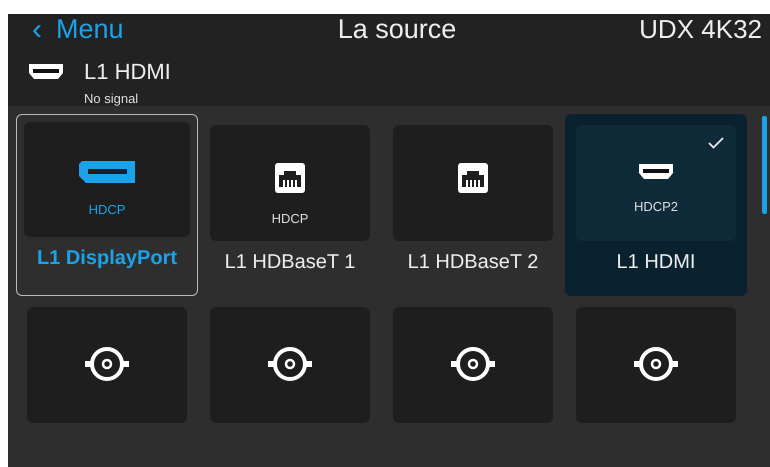 The image size is (770, 467). Describe the element at coordinates (128, 72) in the screenshot. I see `current-source-name: L1 HDMI` at that location.